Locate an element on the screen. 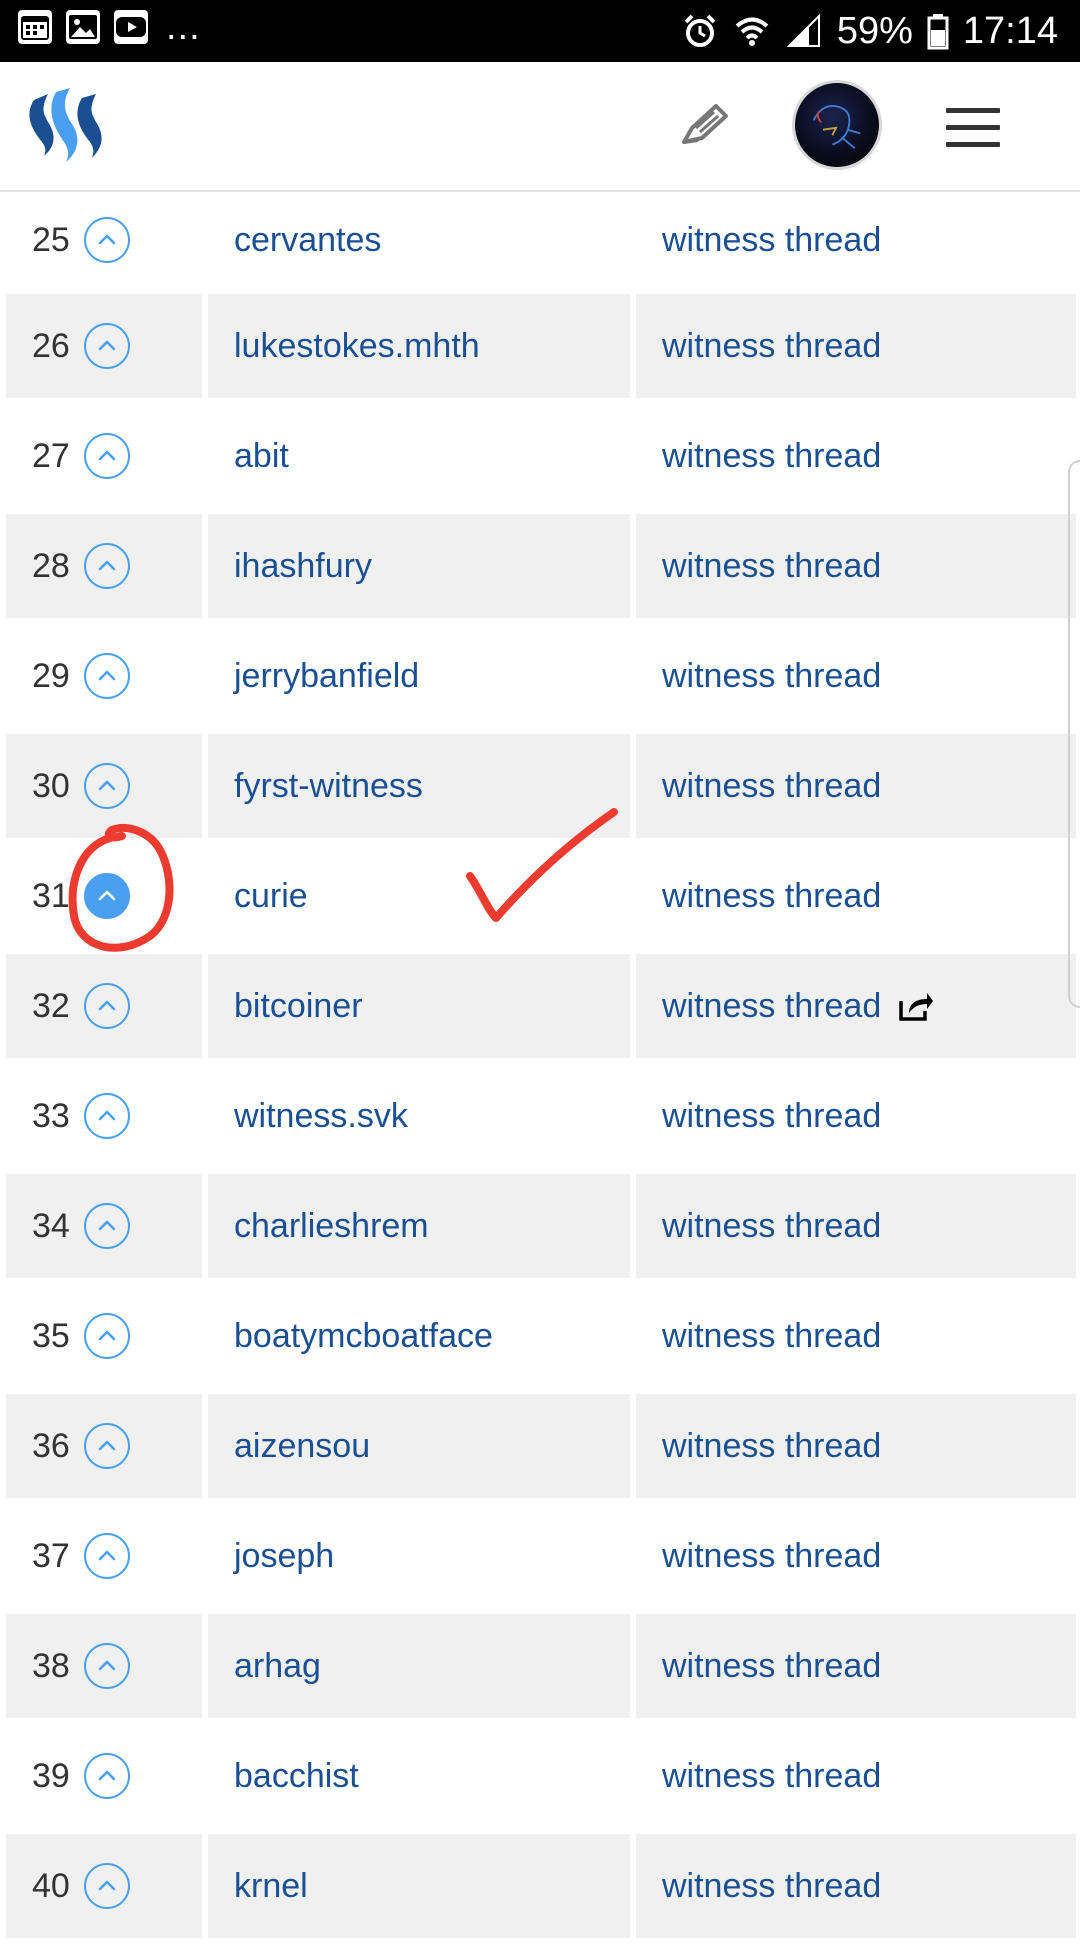 This screenshot has height=1944, width=1080. witness-name-cell: jerrybanfield is located at coordinates (419, 676).